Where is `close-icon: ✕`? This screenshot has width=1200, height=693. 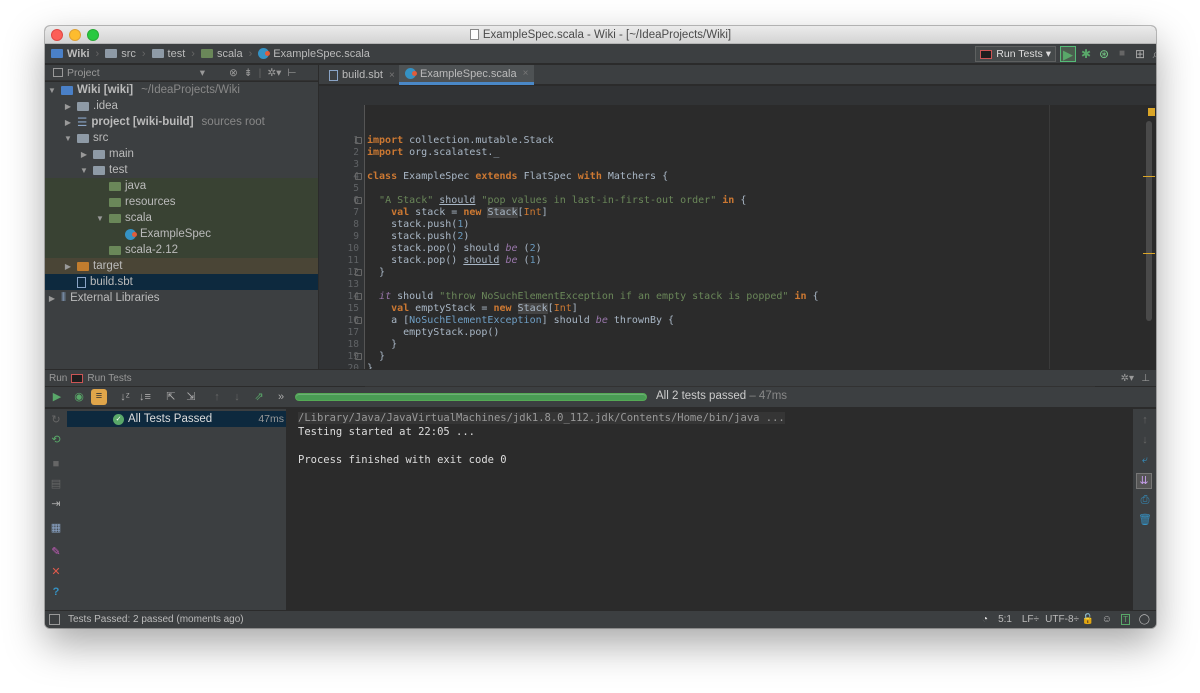 close-icon: ✕ is located at coordinates (56, 572).